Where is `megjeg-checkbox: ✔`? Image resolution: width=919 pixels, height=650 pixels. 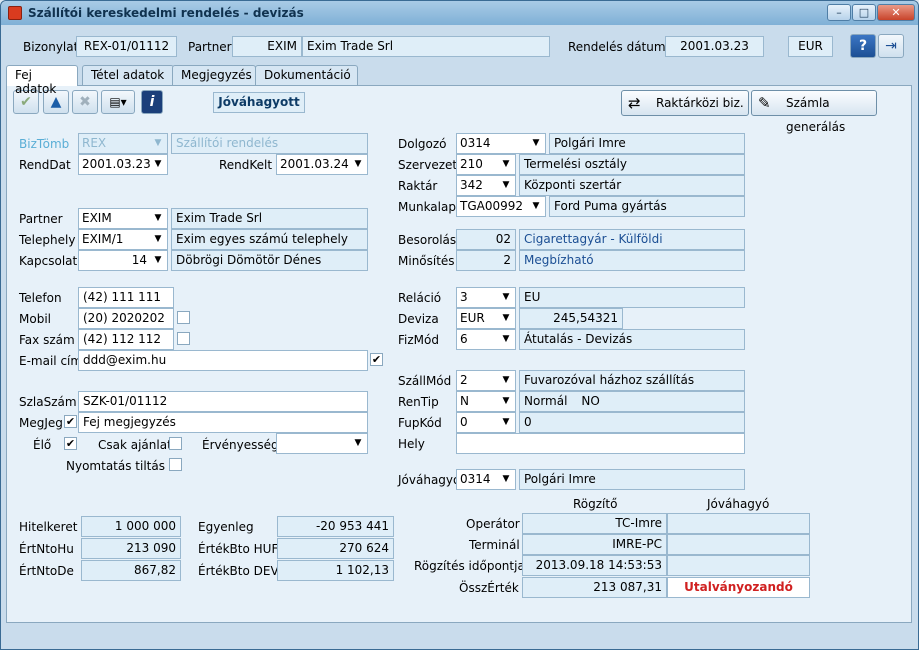
megjeg-checkbox: ✔ is located at coordinates (70, 421).